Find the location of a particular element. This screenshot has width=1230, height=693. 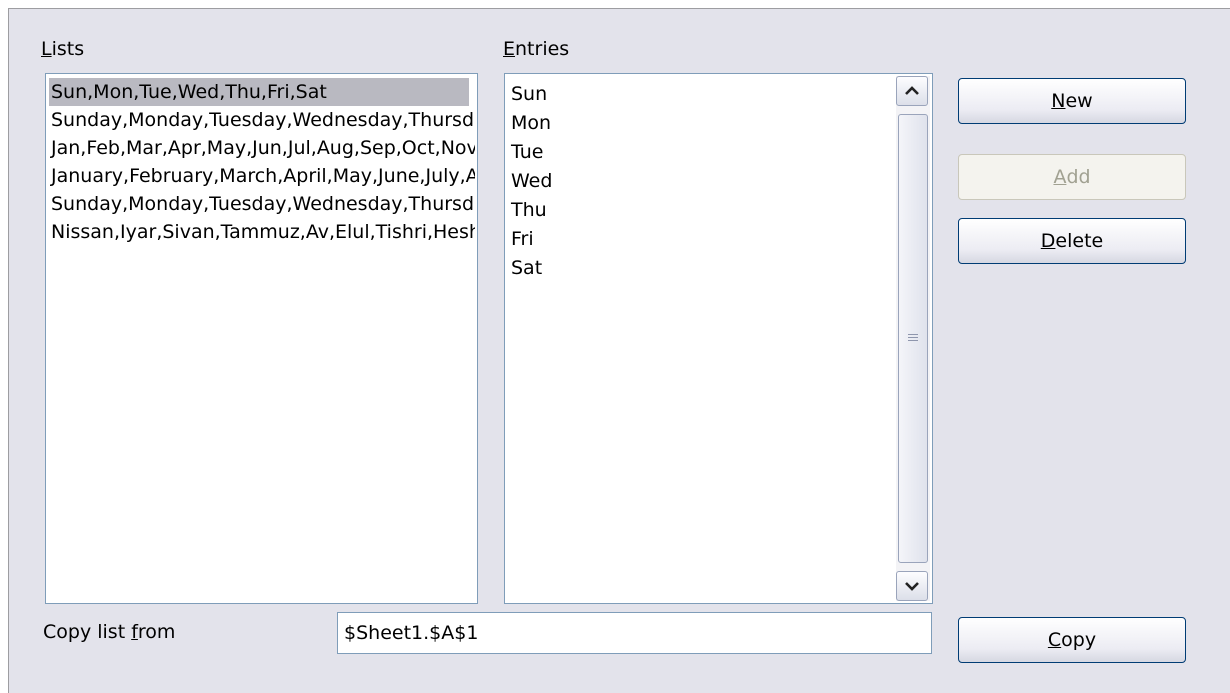

entry-item: Sun is located at coordinates (529, 94).